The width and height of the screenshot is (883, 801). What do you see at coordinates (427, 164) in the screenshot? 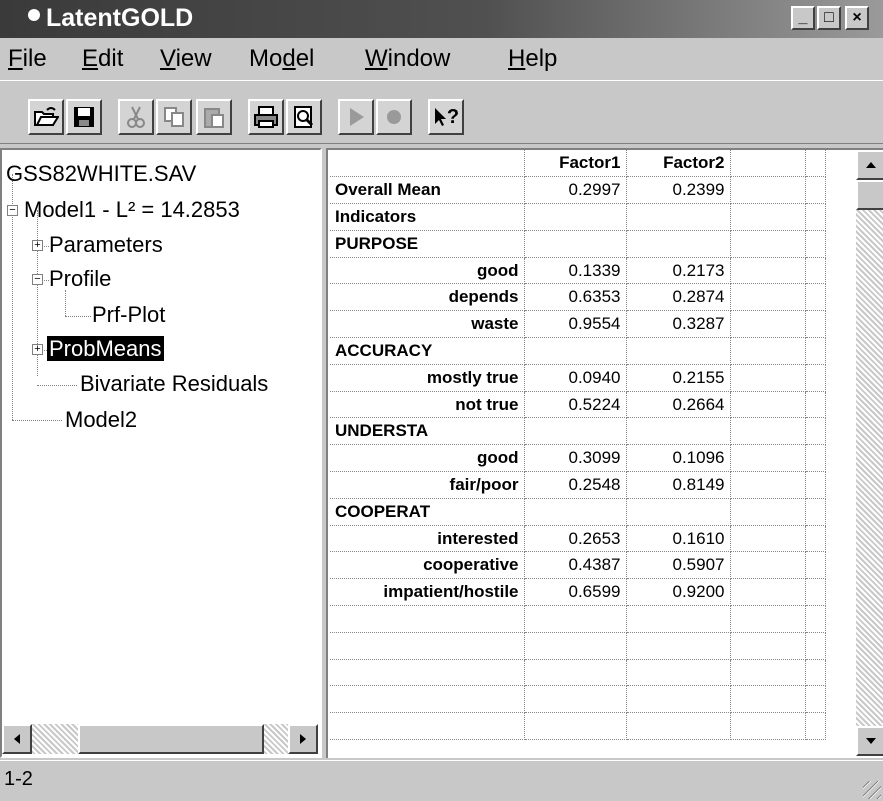
I see `header-corner-cell` at bounding box center [427, 164].